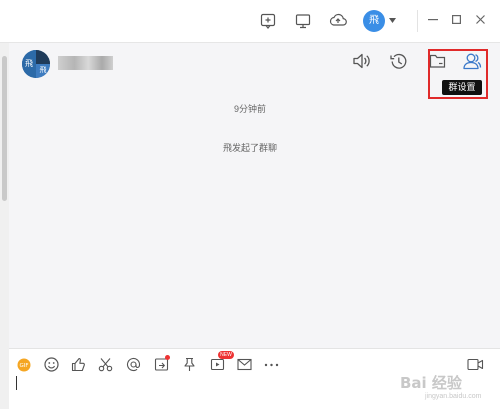 Image resolution: width=500 pixels, height=410 pixels. Describe the element at coordinates (249, 148) in the screenshot. I see `system-message: 飛发起了群聊` at that location.